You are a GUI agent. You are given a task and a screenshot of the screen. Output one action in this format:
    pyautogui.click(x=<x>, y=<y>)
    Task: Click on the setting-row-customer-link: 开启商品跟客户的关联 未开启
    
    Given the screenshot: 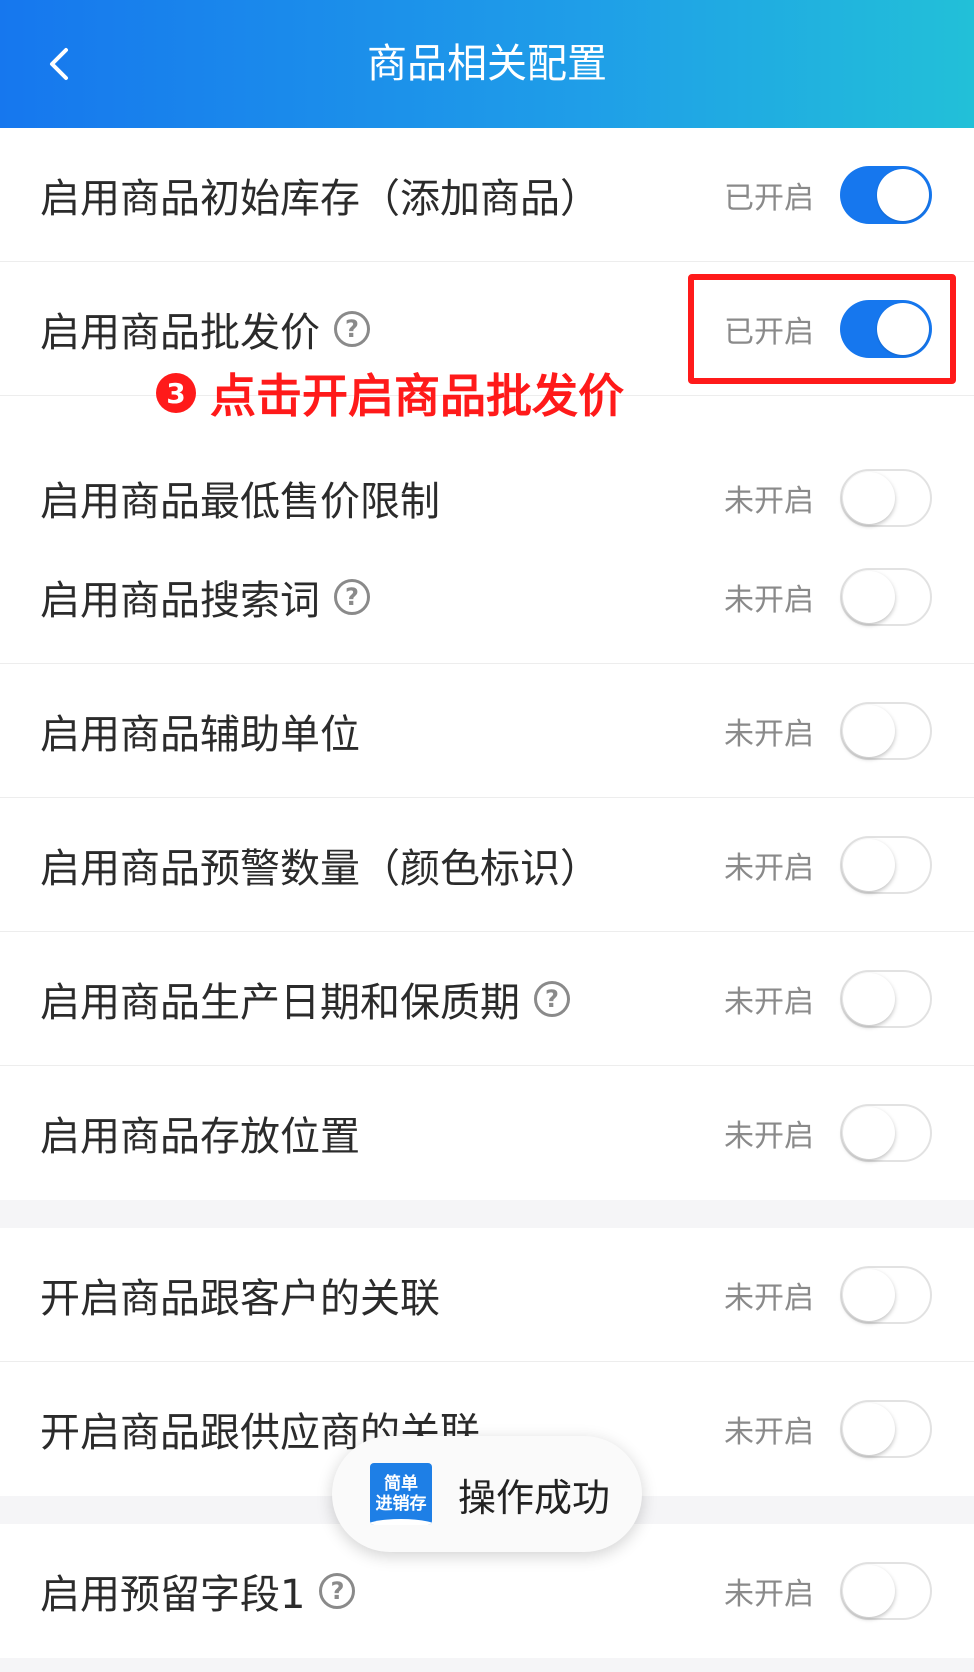 What is the action you would take?
    pyautogui.click(x=487, y=1295)
    